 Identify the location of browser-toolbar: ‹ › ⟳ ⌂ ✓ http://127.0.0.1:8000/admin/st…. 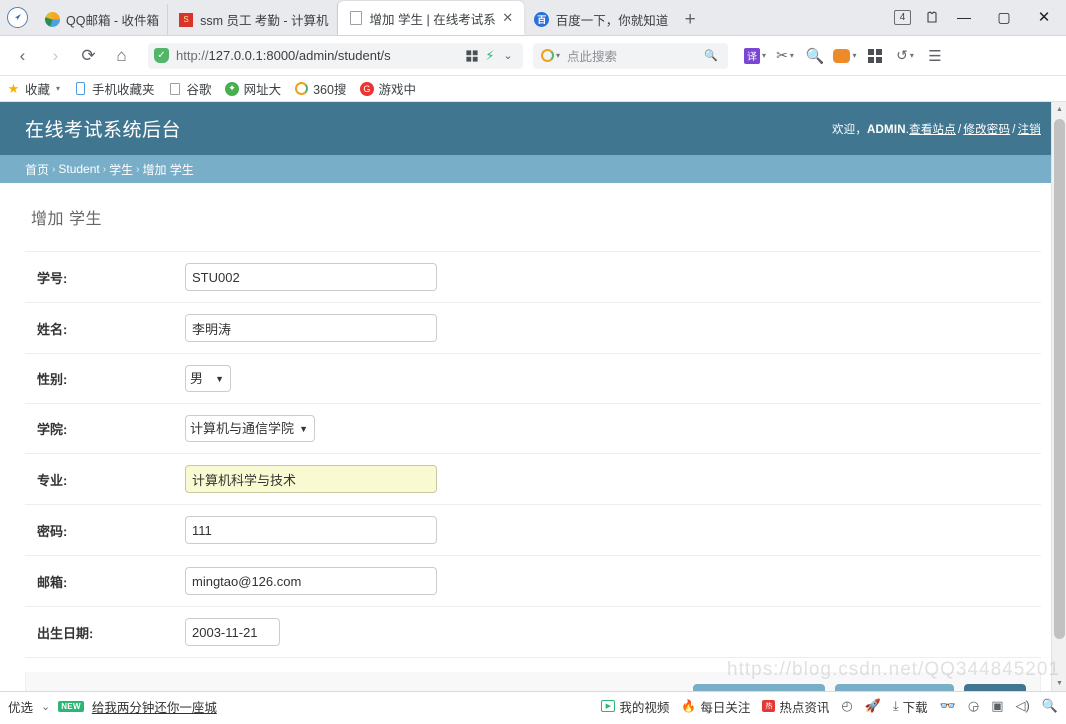
(533, 56).